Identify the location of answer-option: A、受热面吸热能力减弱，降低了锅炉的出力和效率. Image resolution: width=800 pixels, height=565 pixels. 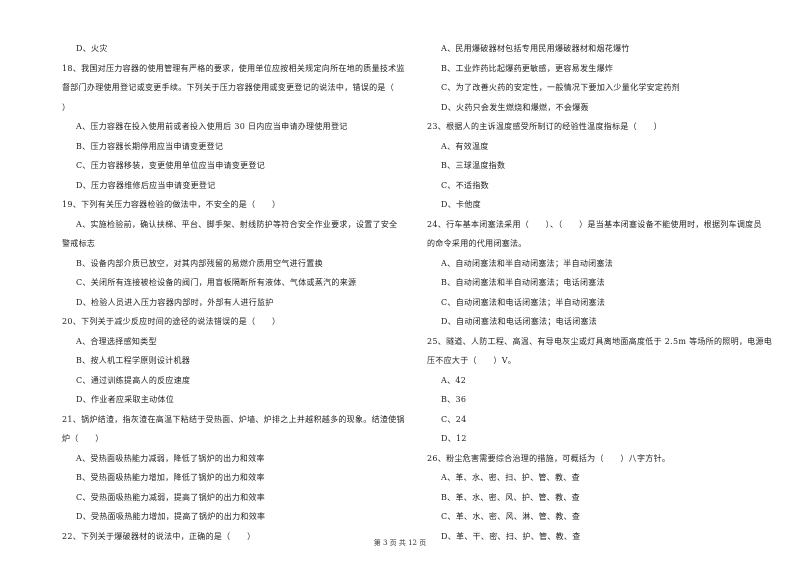
(170, 458).